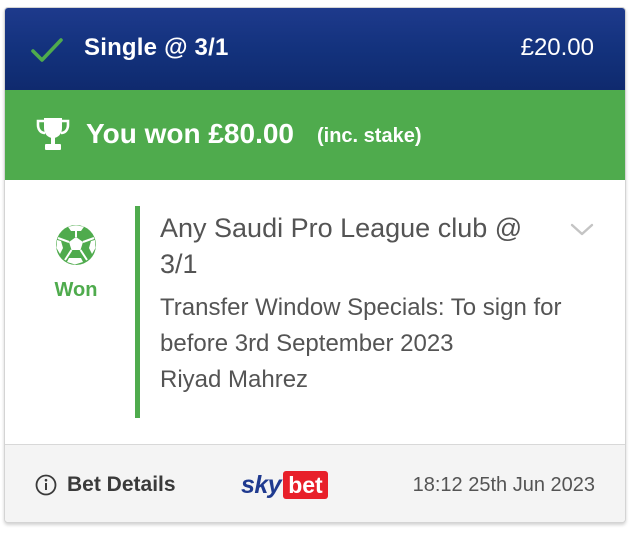  I want to click on football-icon, so click(76, 245).